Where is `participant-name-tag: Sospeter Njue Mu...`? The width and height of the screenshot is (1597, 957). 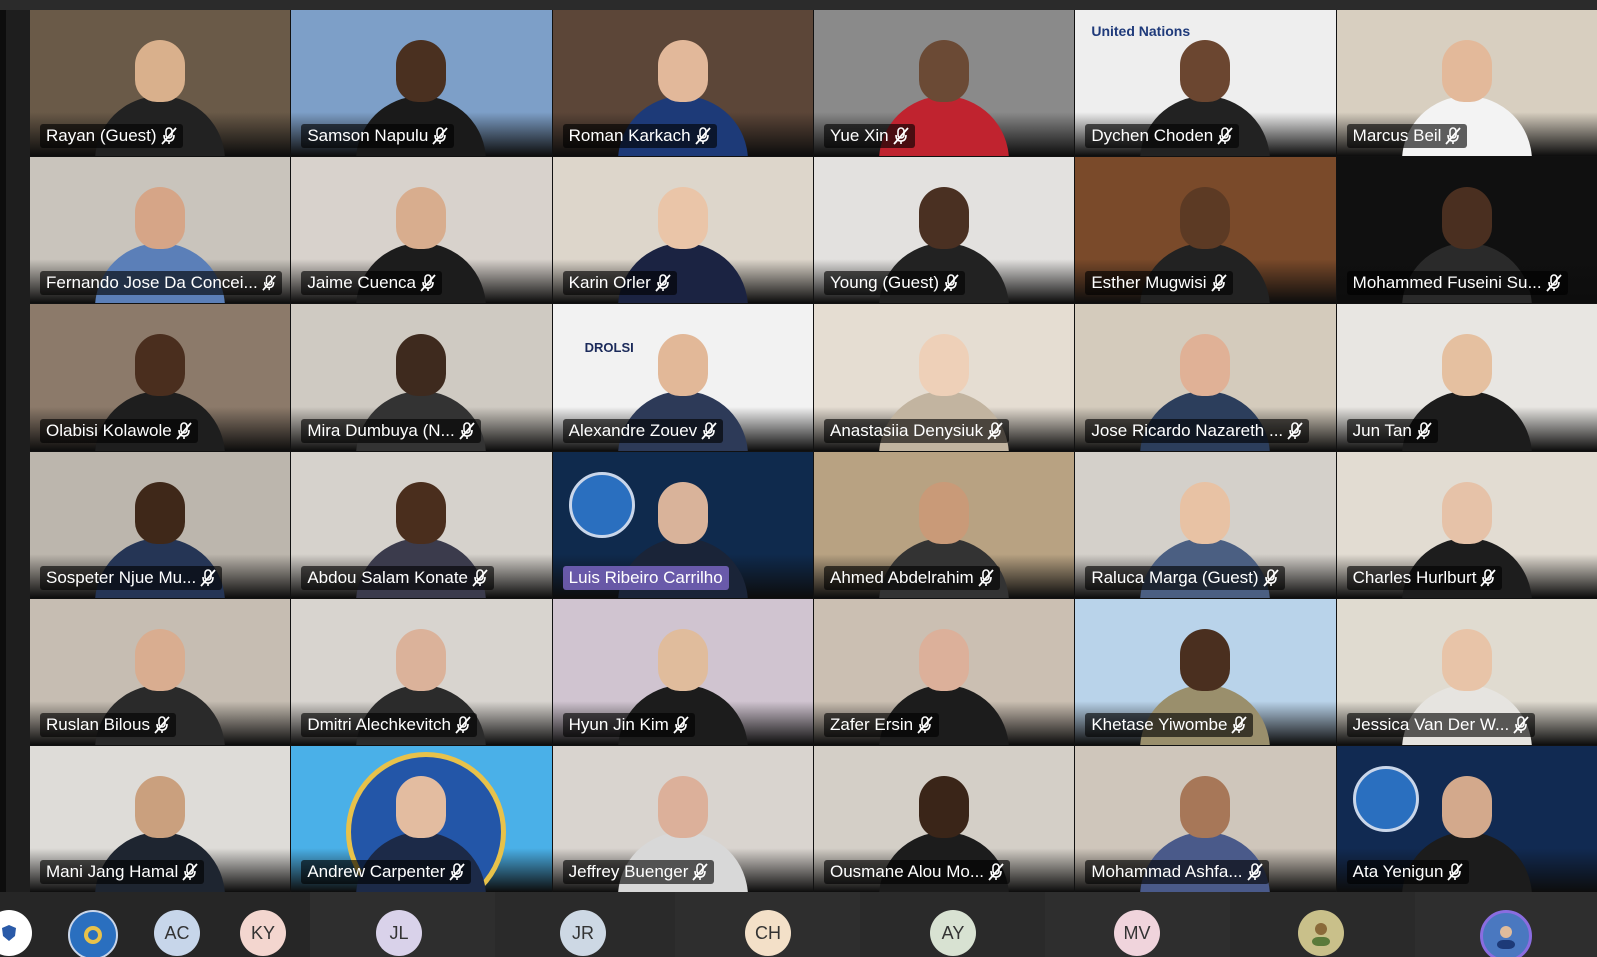 participant-name-tag: Sospeter Njue Mu... is located at coordinates (131, 577).